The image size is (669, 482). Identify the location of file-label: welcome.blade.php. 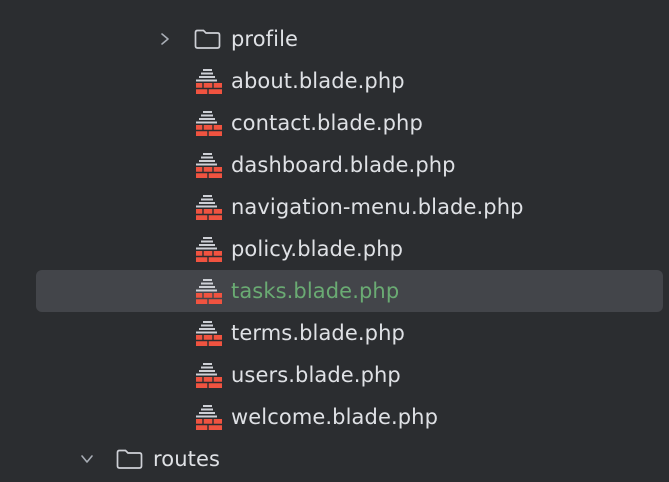
(335, 417).